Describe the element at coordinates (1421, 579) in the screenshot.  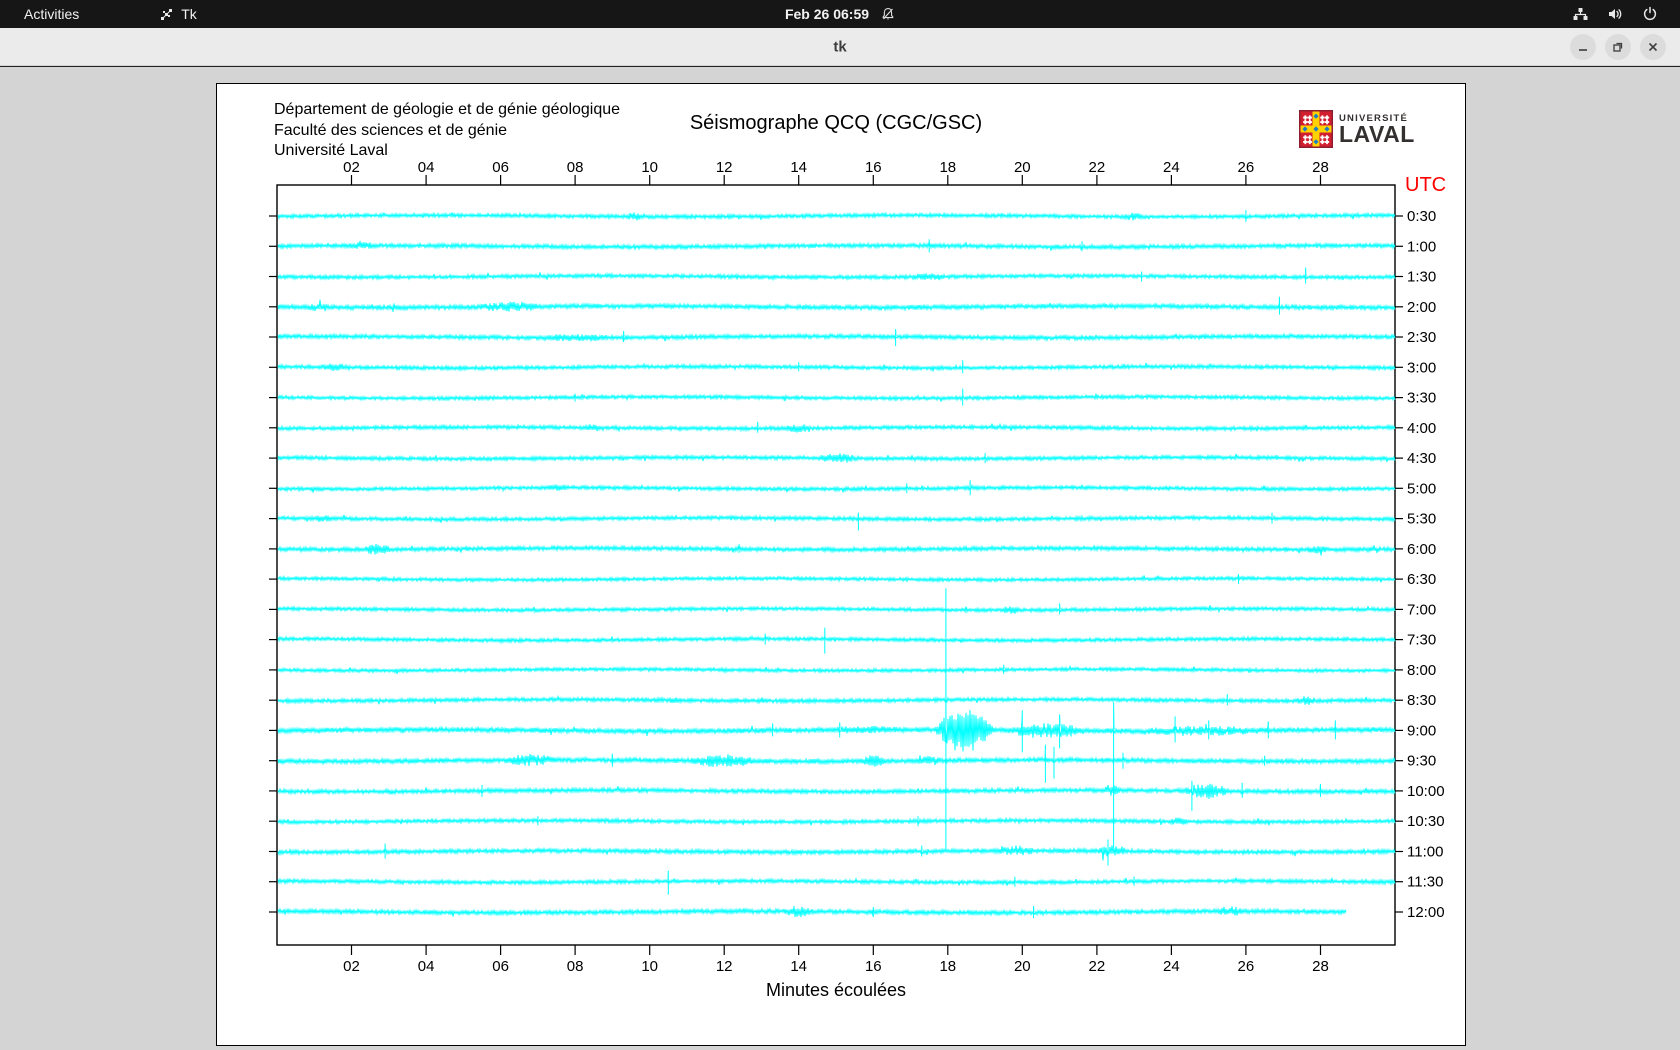
I see `trace-time-label: 6:30` at that location.